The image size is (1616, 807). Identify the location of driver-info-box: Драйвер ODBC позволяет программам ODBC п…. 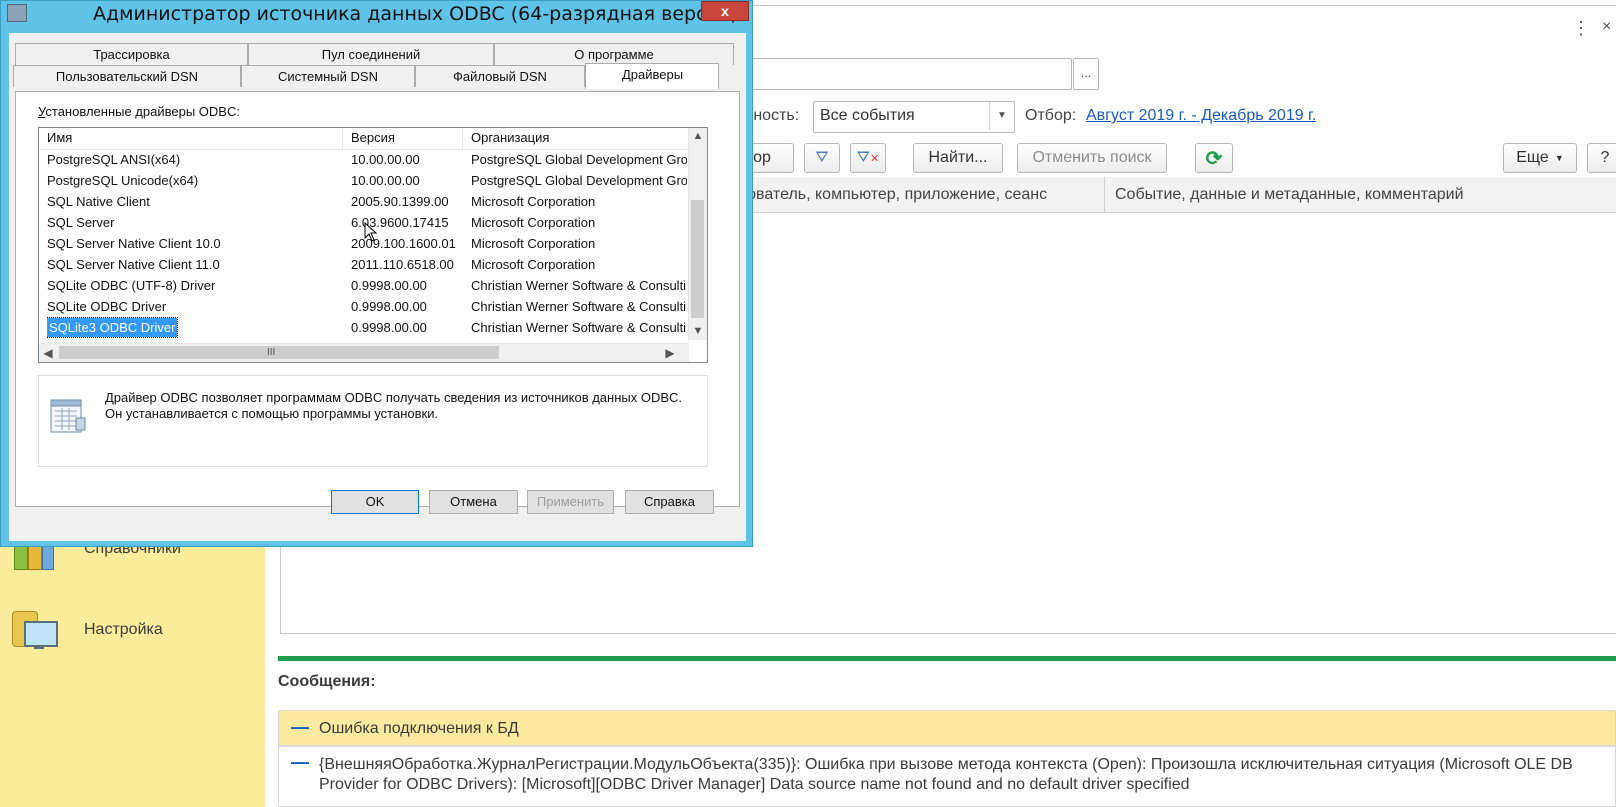
(373, 421).